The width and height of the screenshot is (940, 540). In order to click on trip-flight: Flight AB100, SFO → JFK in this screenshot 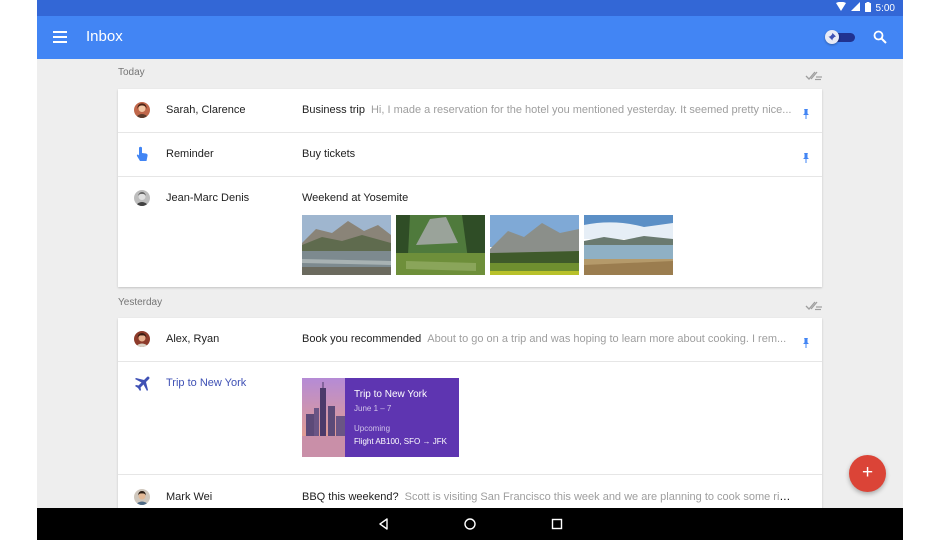, I will do `click(400, 441)`.